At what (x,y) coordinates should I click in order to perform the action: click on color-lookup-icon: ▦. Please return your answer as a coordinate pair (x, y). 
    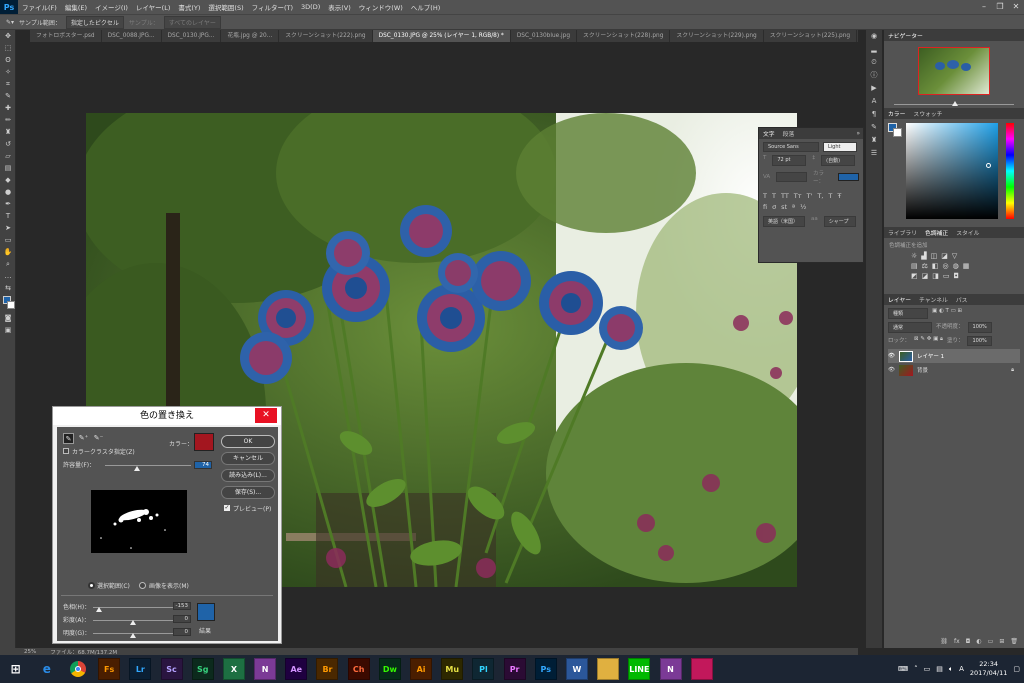
    Looking at the image, I should click on (966, 266).